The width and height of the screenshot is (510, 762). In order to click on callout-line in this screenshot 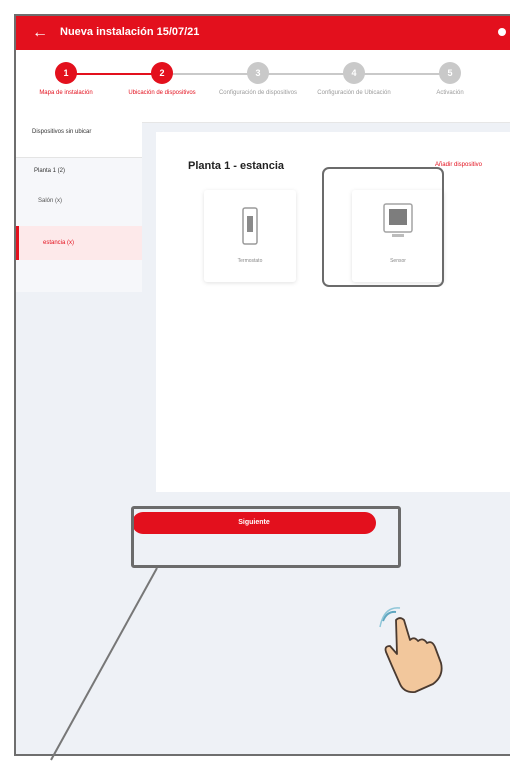, I will do `click(104, 664)`.